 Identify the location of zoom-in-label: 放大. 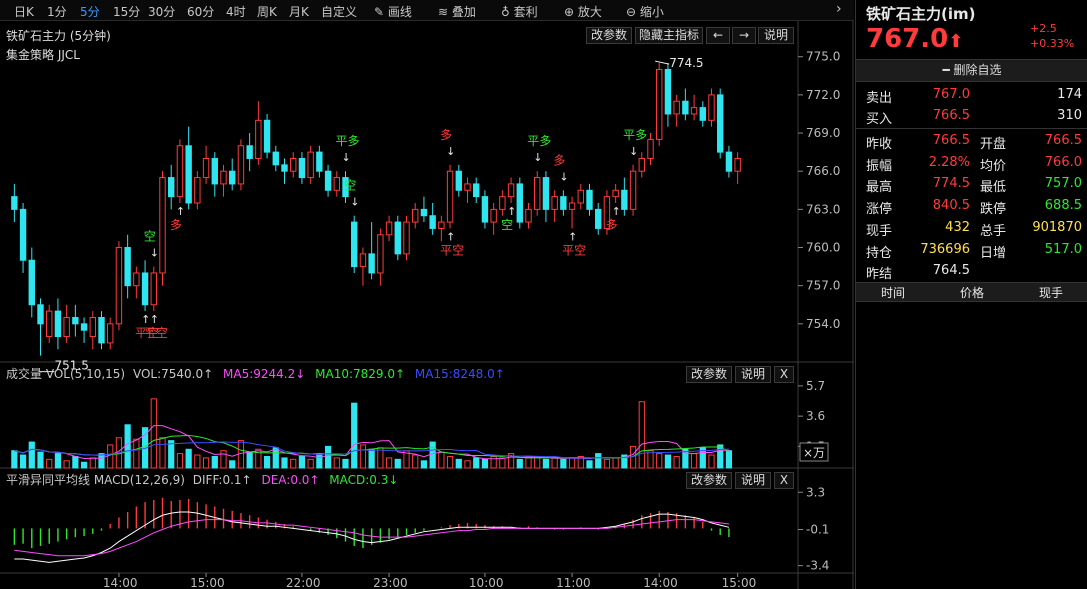
(589, 12).